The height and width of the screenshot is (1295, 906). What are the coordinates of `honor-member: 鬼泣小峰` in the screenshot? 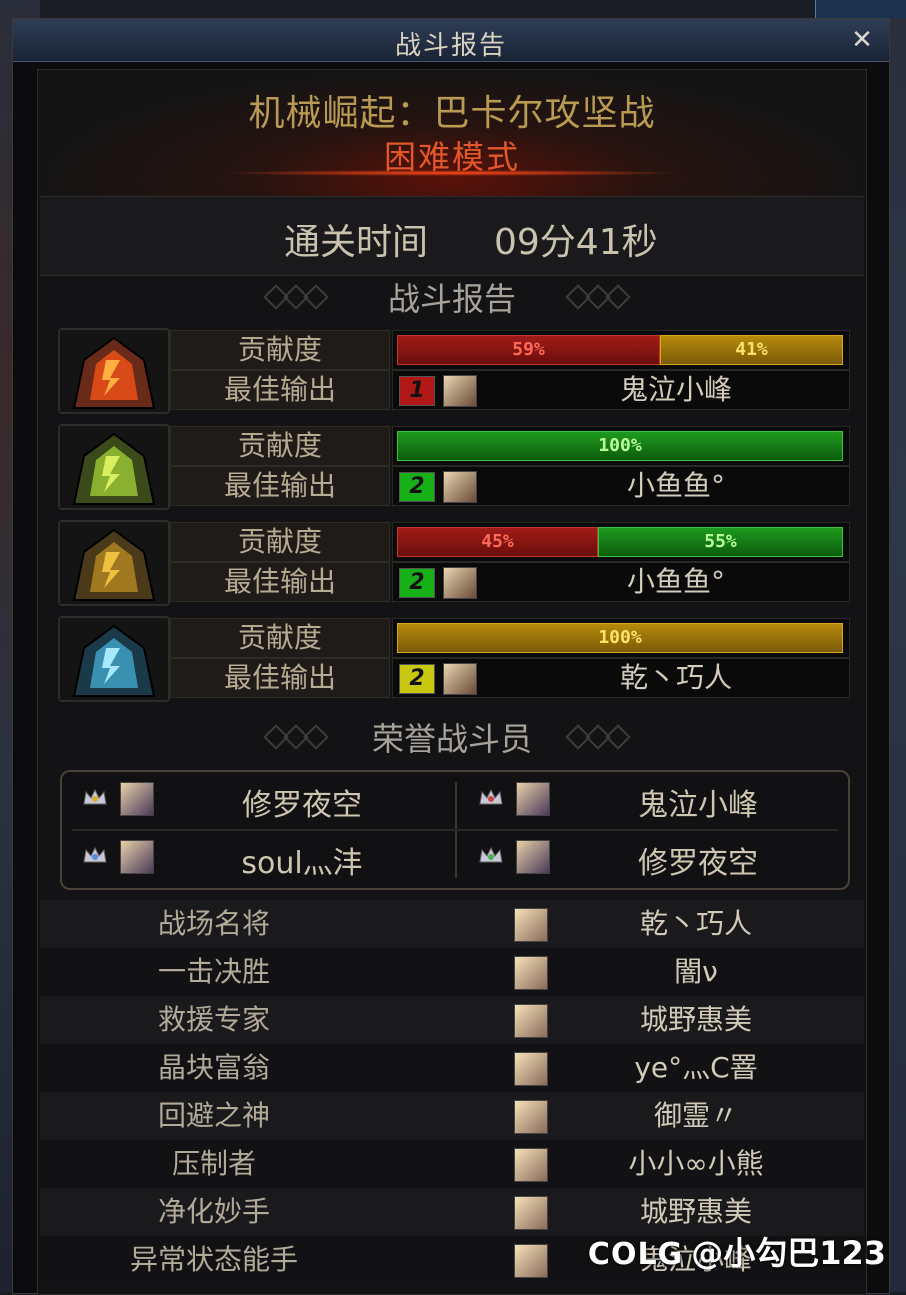 It's located at (648, 800).